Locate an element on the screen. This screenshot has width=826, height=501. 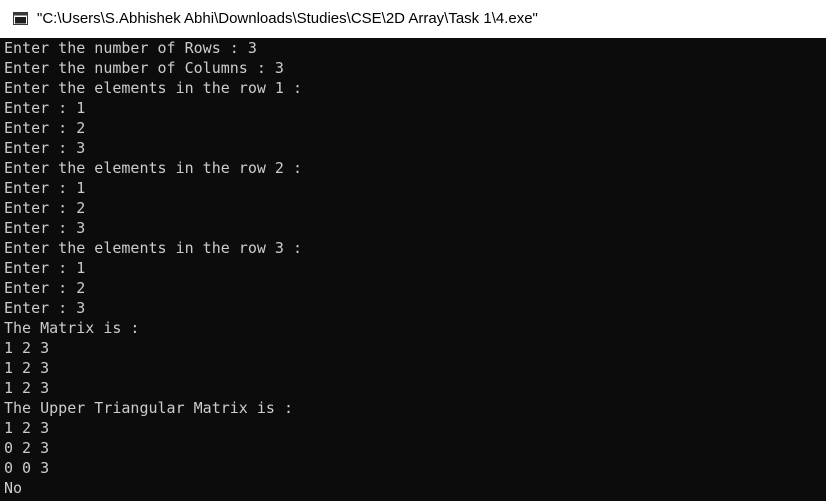
console-window-icon is located at coordinates (20, 18).